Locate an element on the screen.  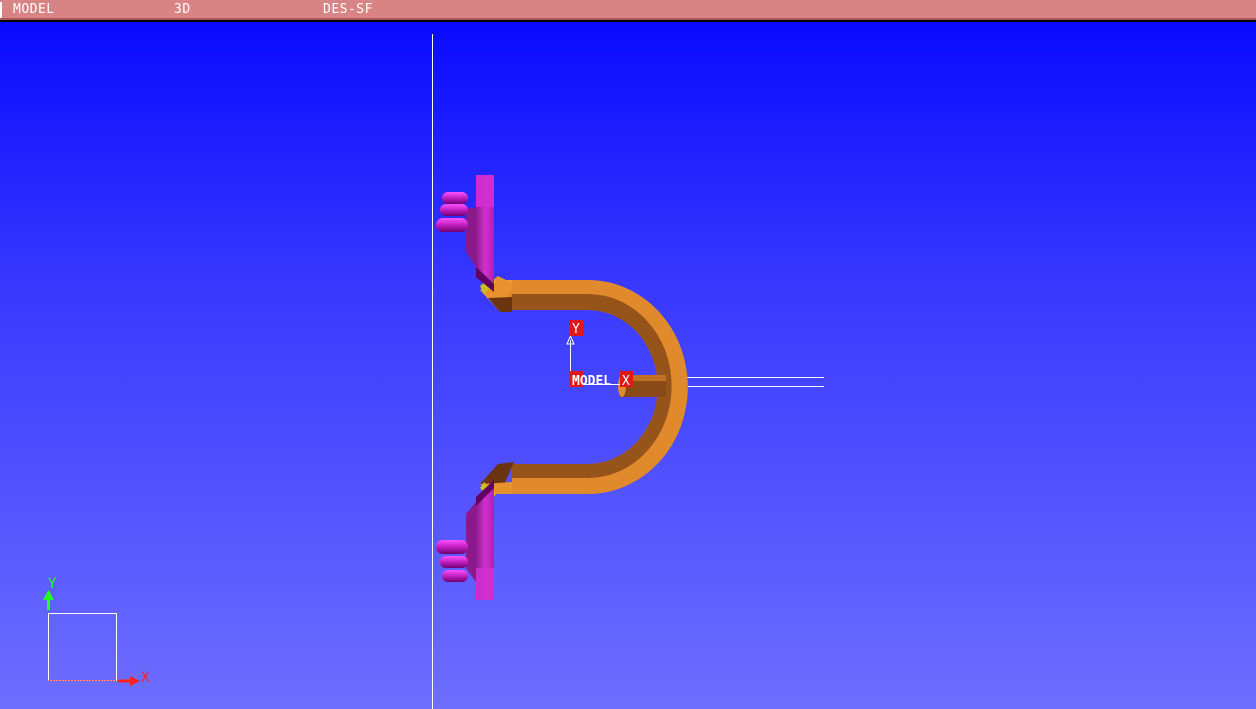
centerline-extension is located at coordinates (754, 382).